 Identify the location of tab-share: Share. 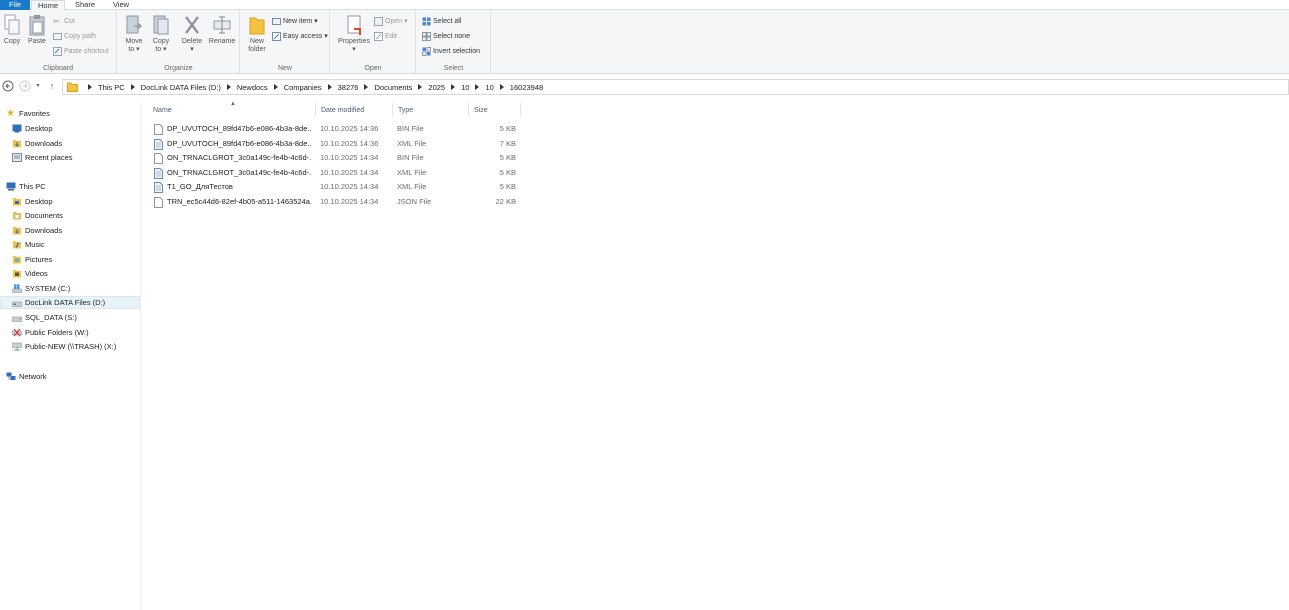
(85, 5).